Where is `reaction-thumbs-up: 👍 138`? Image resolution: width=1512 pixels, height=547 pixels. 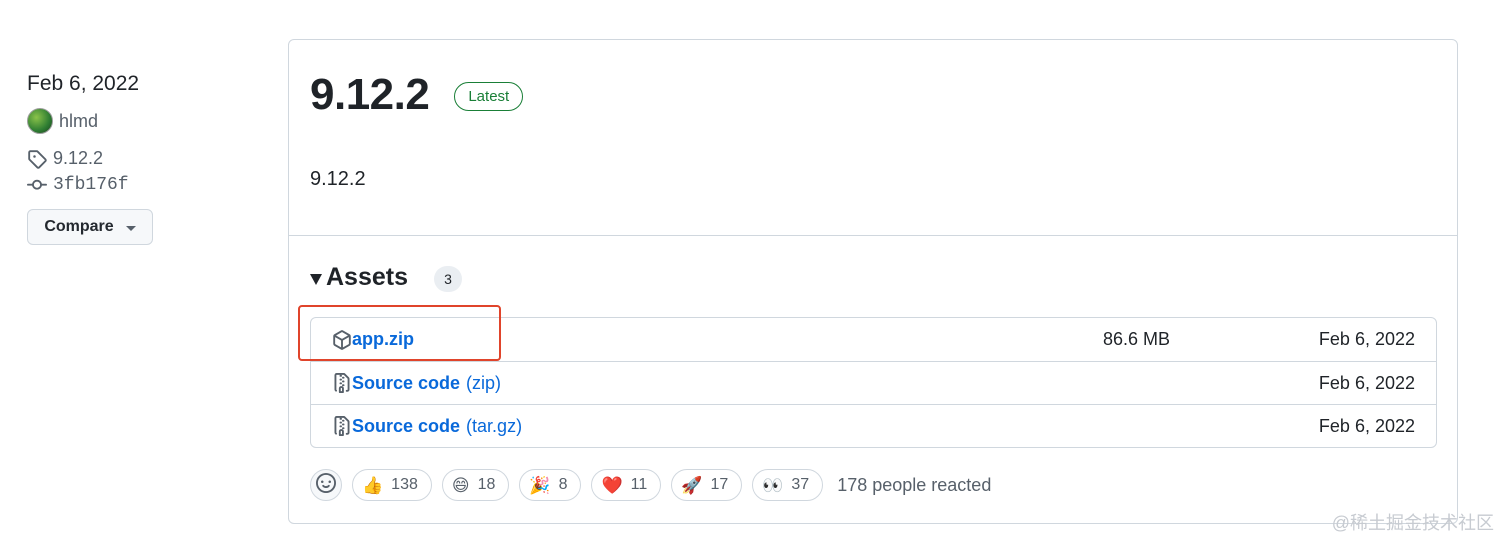
reaction-thumbs-up: 👍 138 is located at coordinates (392, 485).